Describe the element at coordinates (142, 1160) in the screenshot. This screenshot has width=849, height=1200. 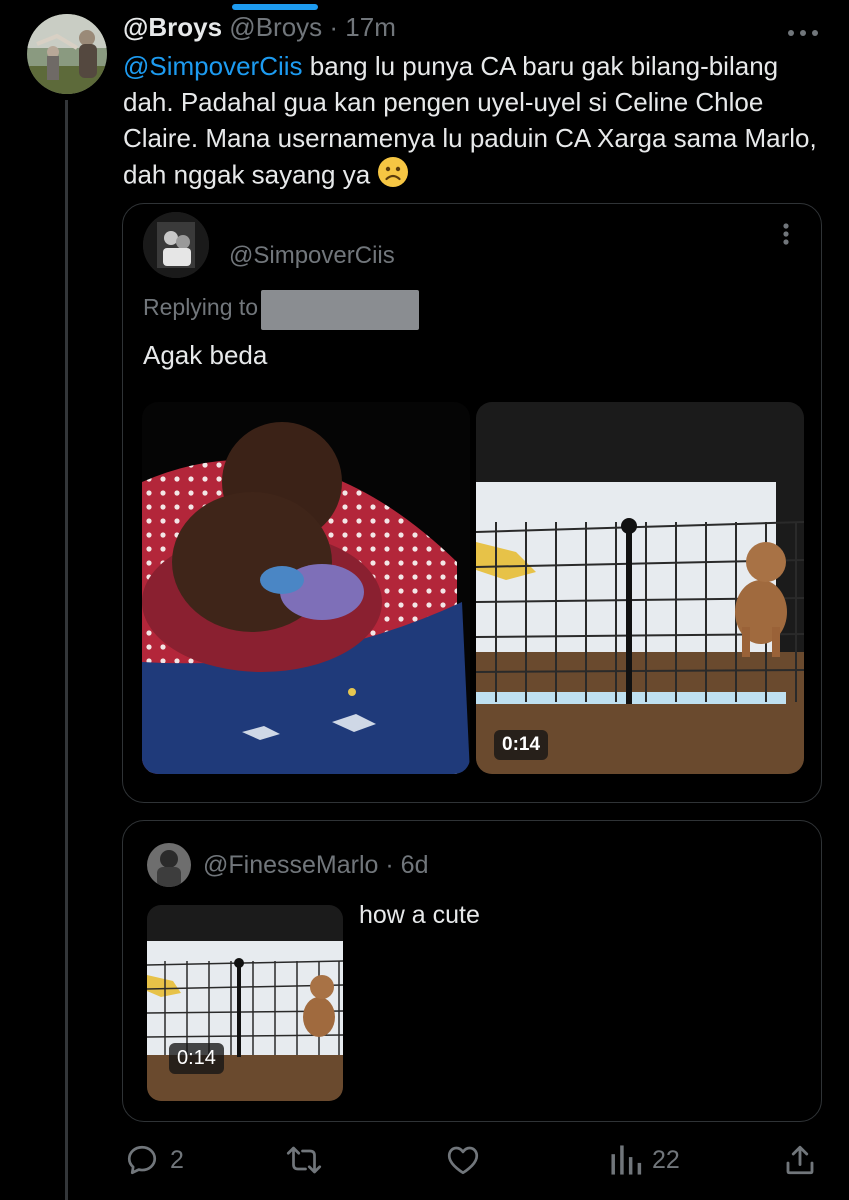
I see `reply-icon` at that location.